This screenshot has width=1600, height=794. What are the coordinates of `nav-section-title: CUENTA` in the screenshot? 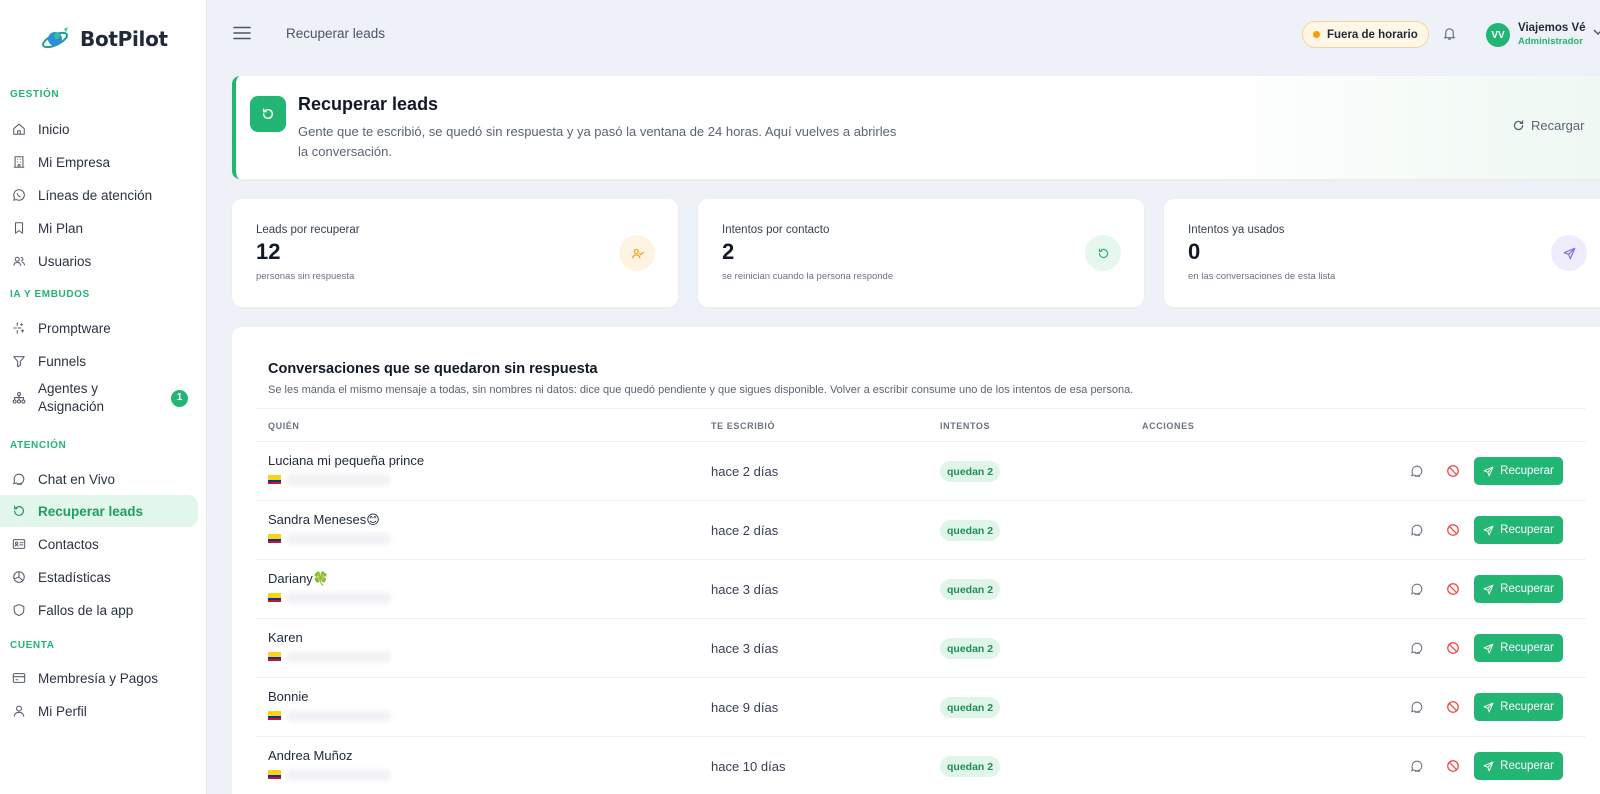 It's located at (32, 645).